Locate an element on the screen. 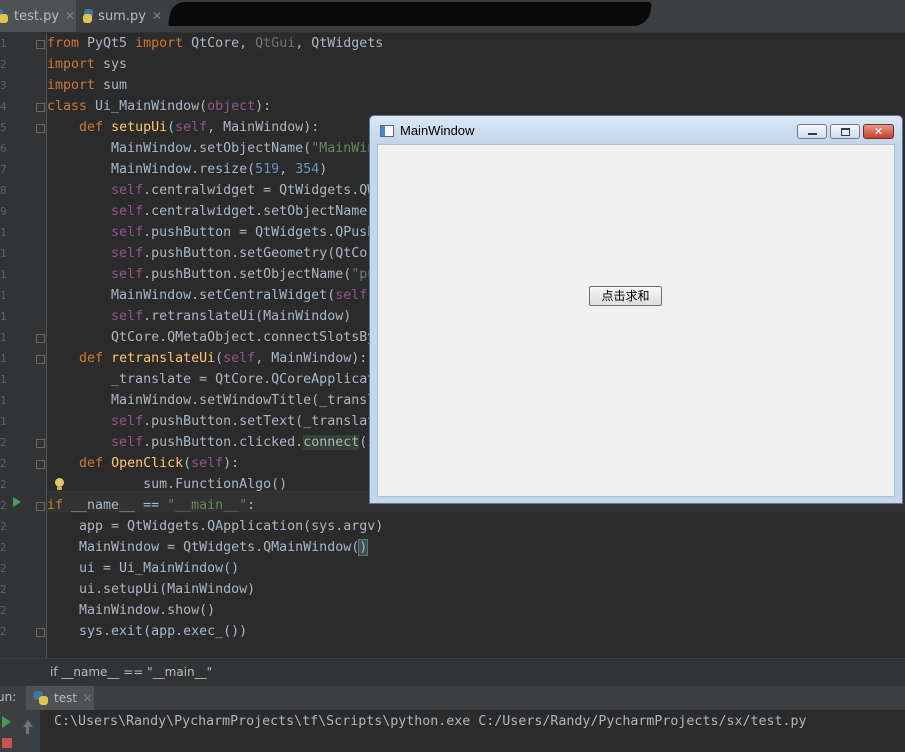  line-number: 23 is located at coordinates (3, 505).